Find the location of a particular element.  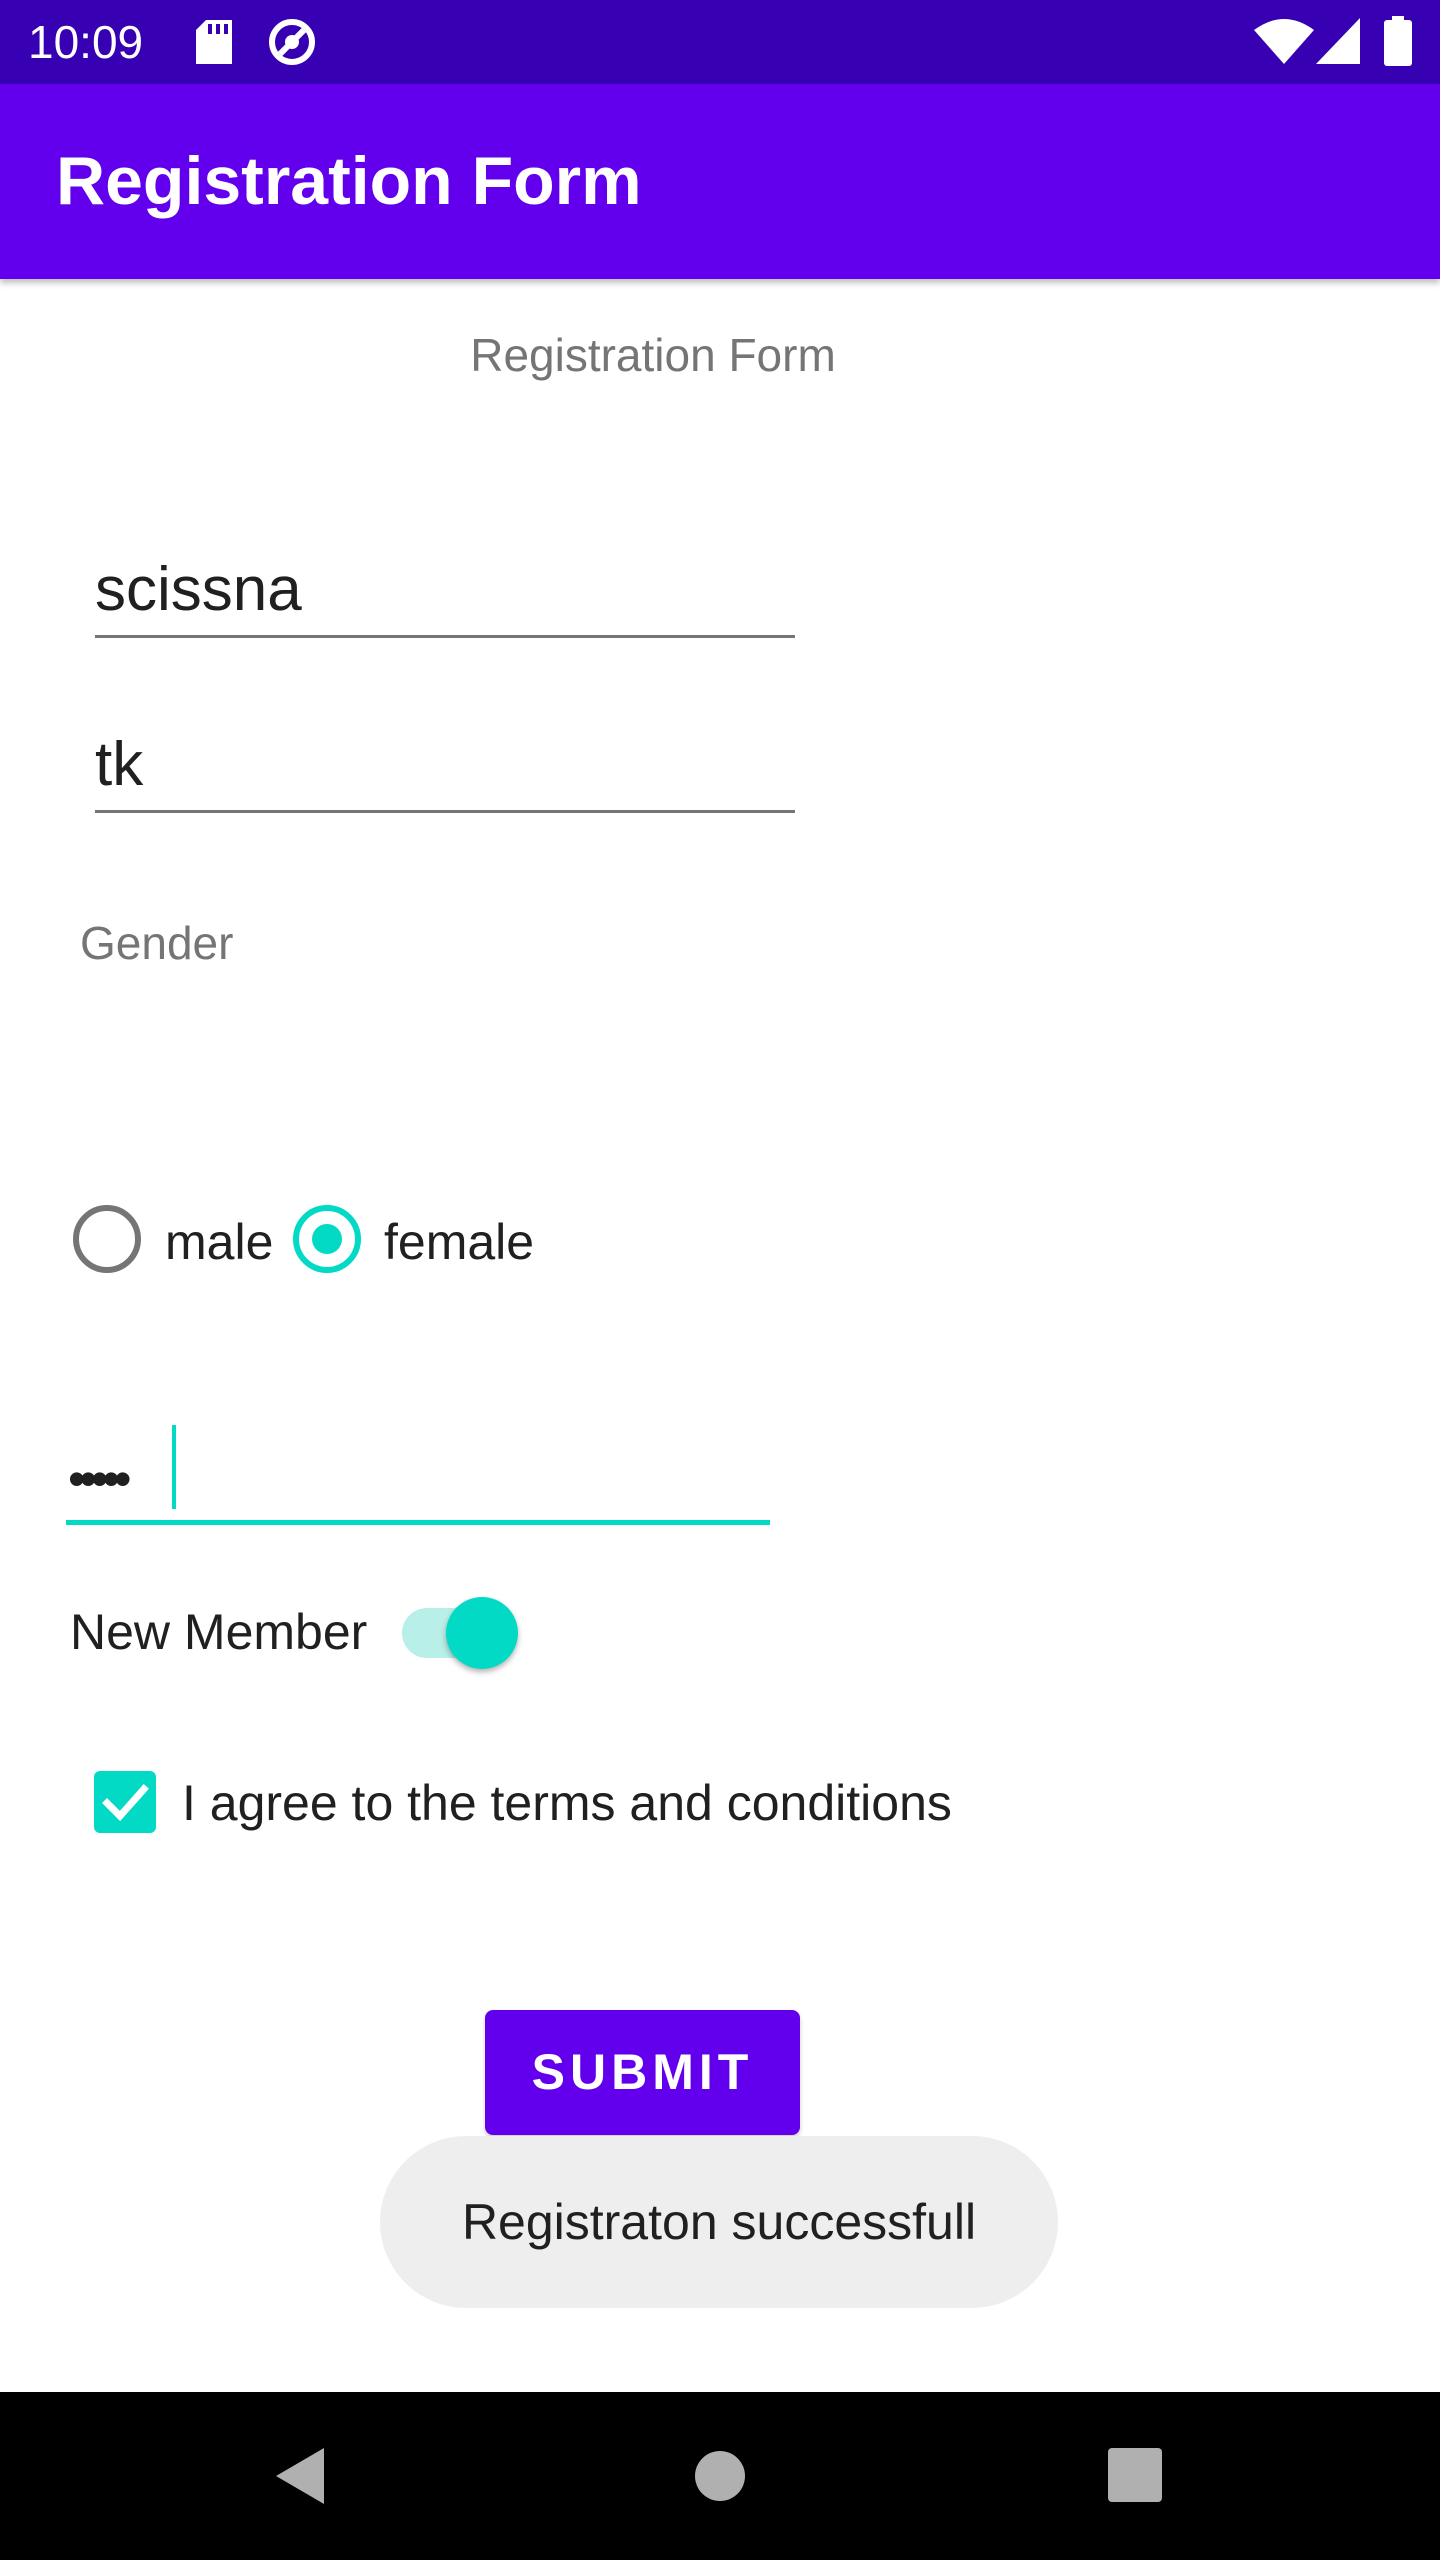

gender-label: Gender is located at coordinates (157, 943).